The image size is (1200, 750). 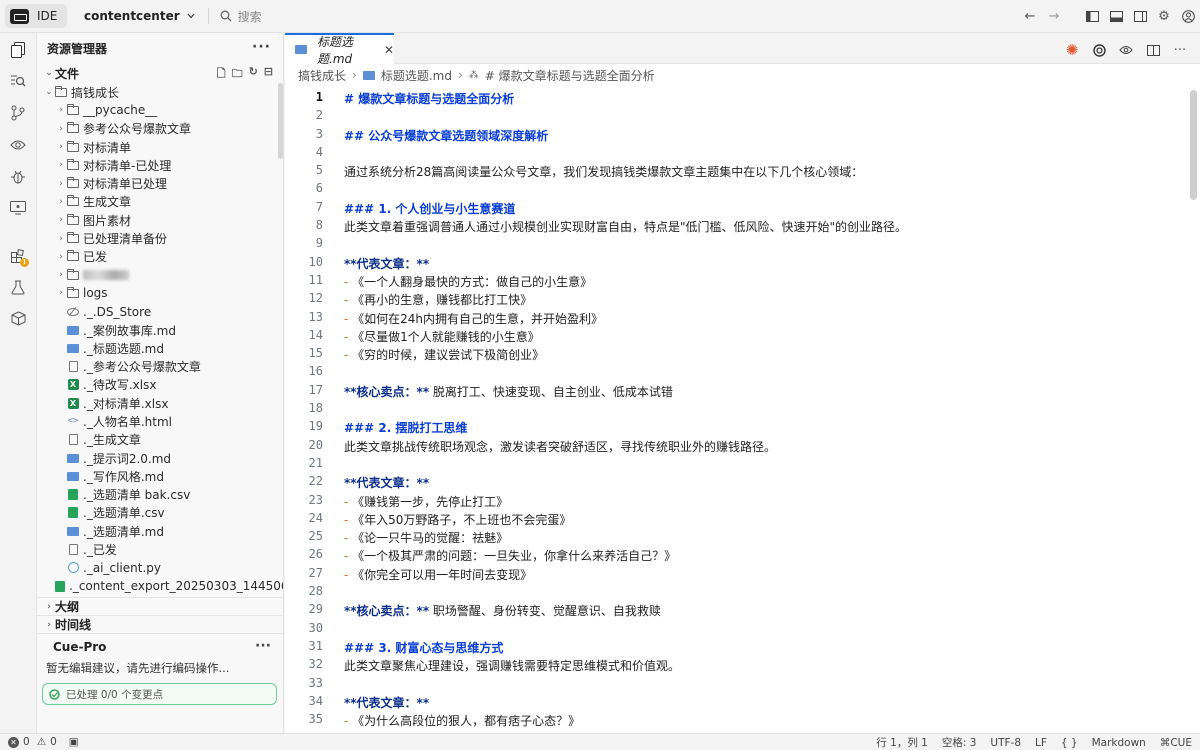 I want to click on line-number: 21, so click(x=315, y=462).